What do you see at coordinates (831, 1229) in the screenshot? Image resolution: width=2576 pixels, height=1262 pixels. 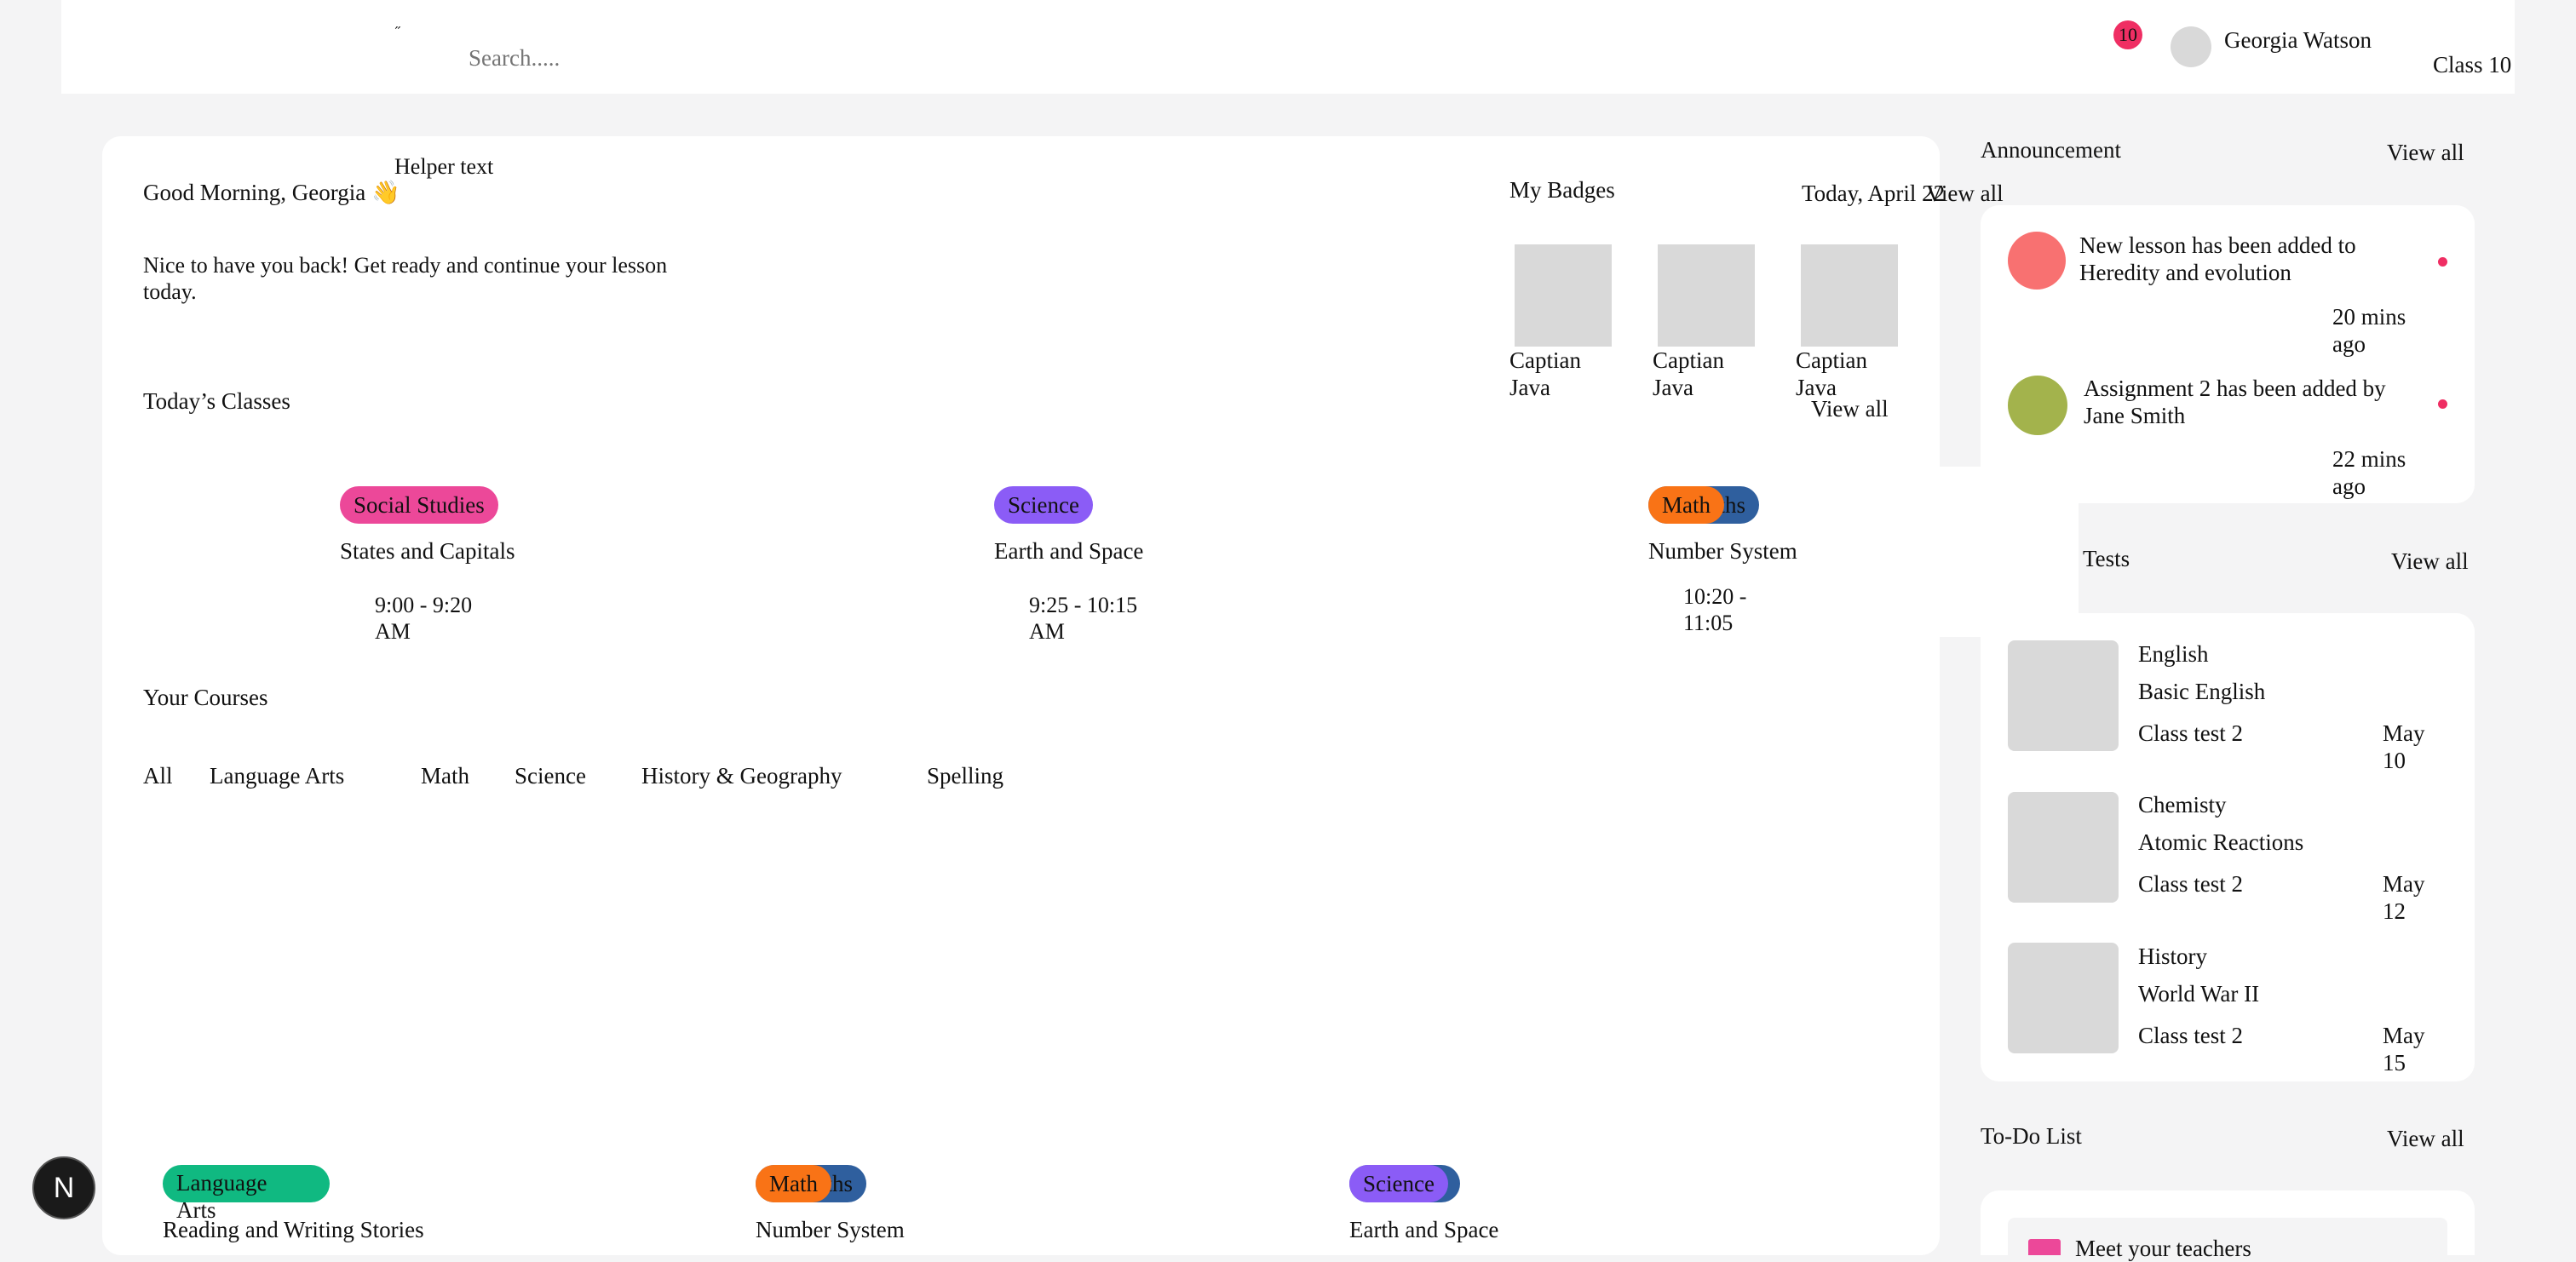 I see `course-title: Number System` at bounding box center [831, 1229].